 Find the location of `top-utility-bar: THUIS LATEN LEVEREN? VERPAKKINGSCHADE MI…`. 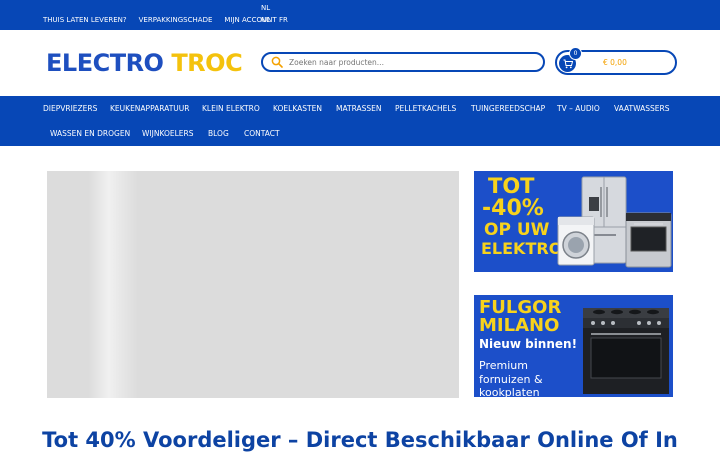

top-utility-bar: THUIS LATEN LEVEREN? VERPAKKINGSCHADE MI… is located at coordinates (360, 15).